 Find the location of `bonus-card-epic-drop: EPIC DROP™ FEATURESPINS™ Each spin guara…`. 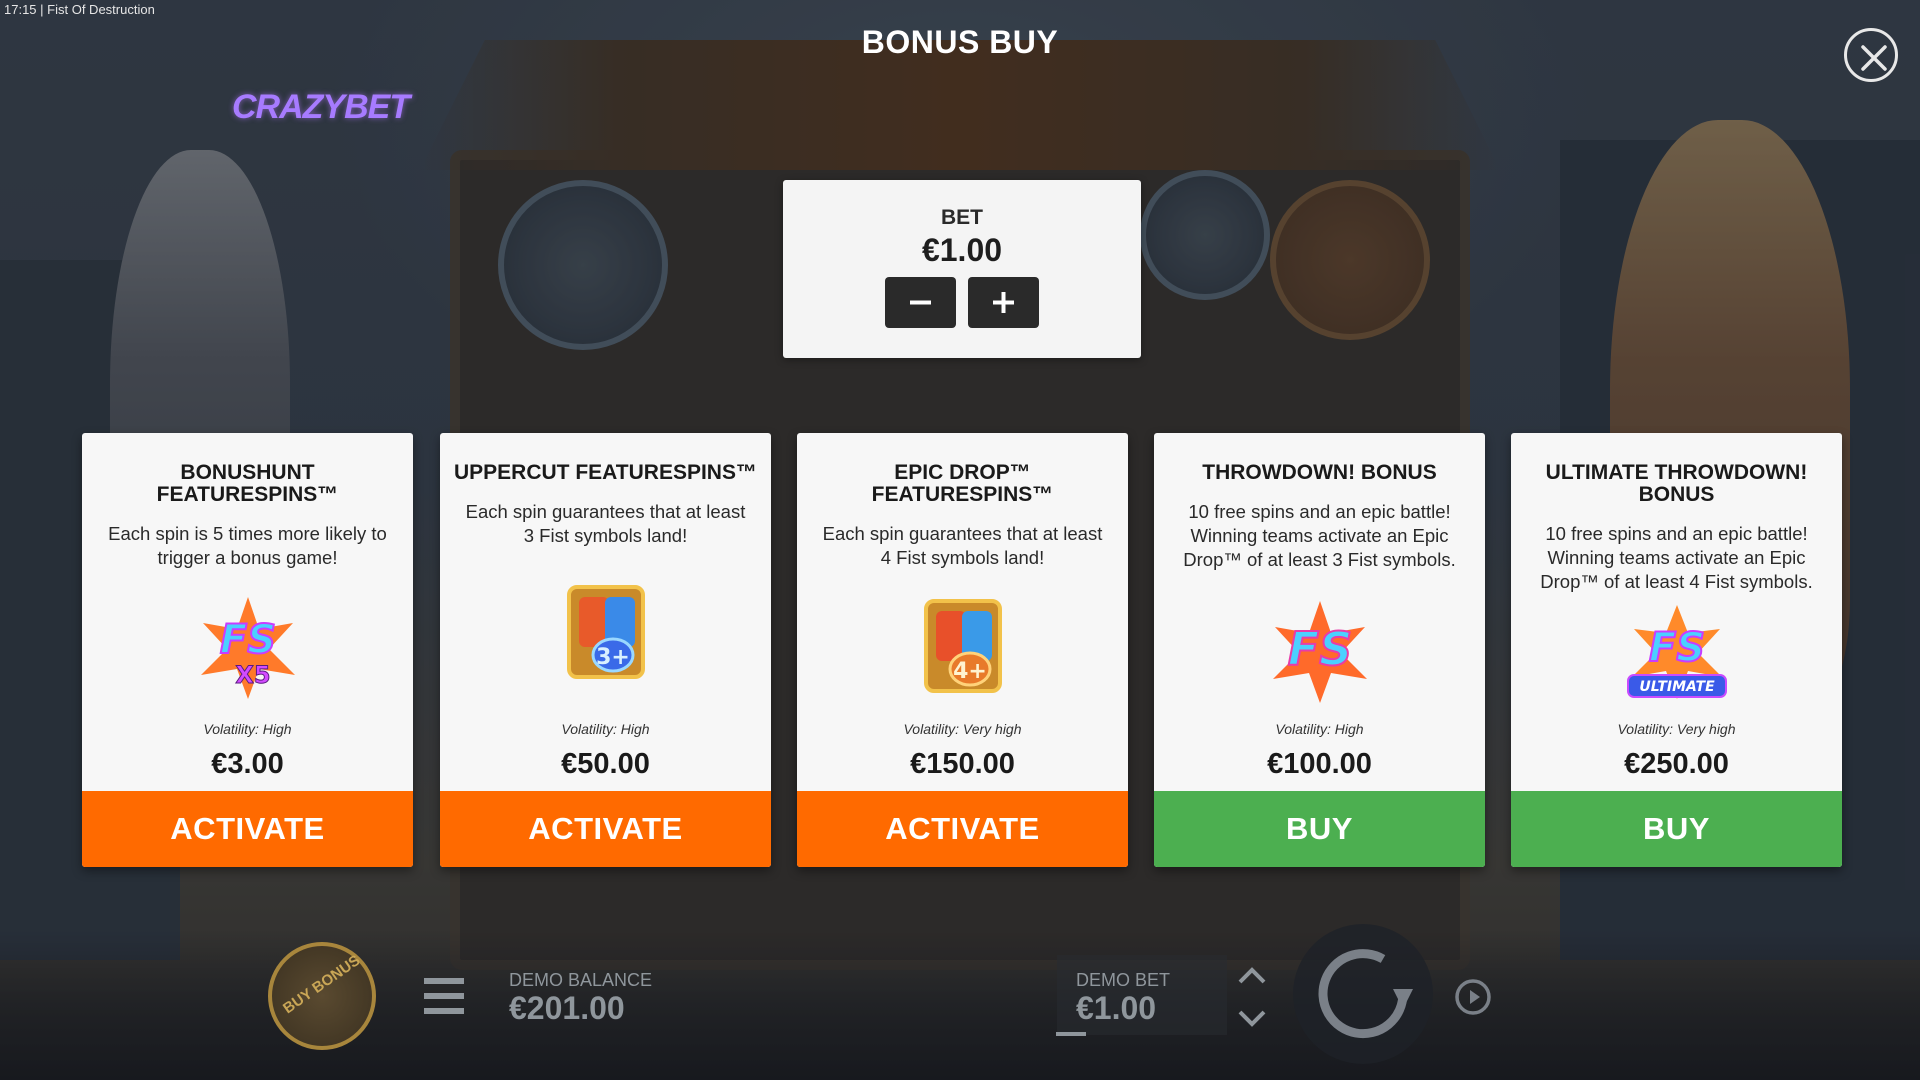

bonus-card-epic-drop: EPIC DROP™ FEATURESPINS™ Each spin guara… is located at coordinates (962, 650).